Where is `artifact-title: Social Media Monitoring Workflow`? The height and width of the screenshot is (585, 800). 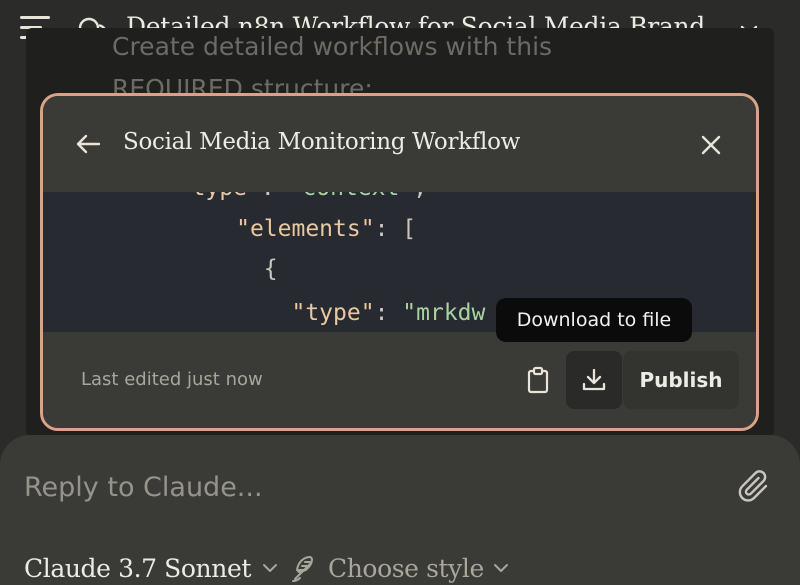
artifact-title: Social Media Monitoring Workflow is located at coordinates (321, 142).